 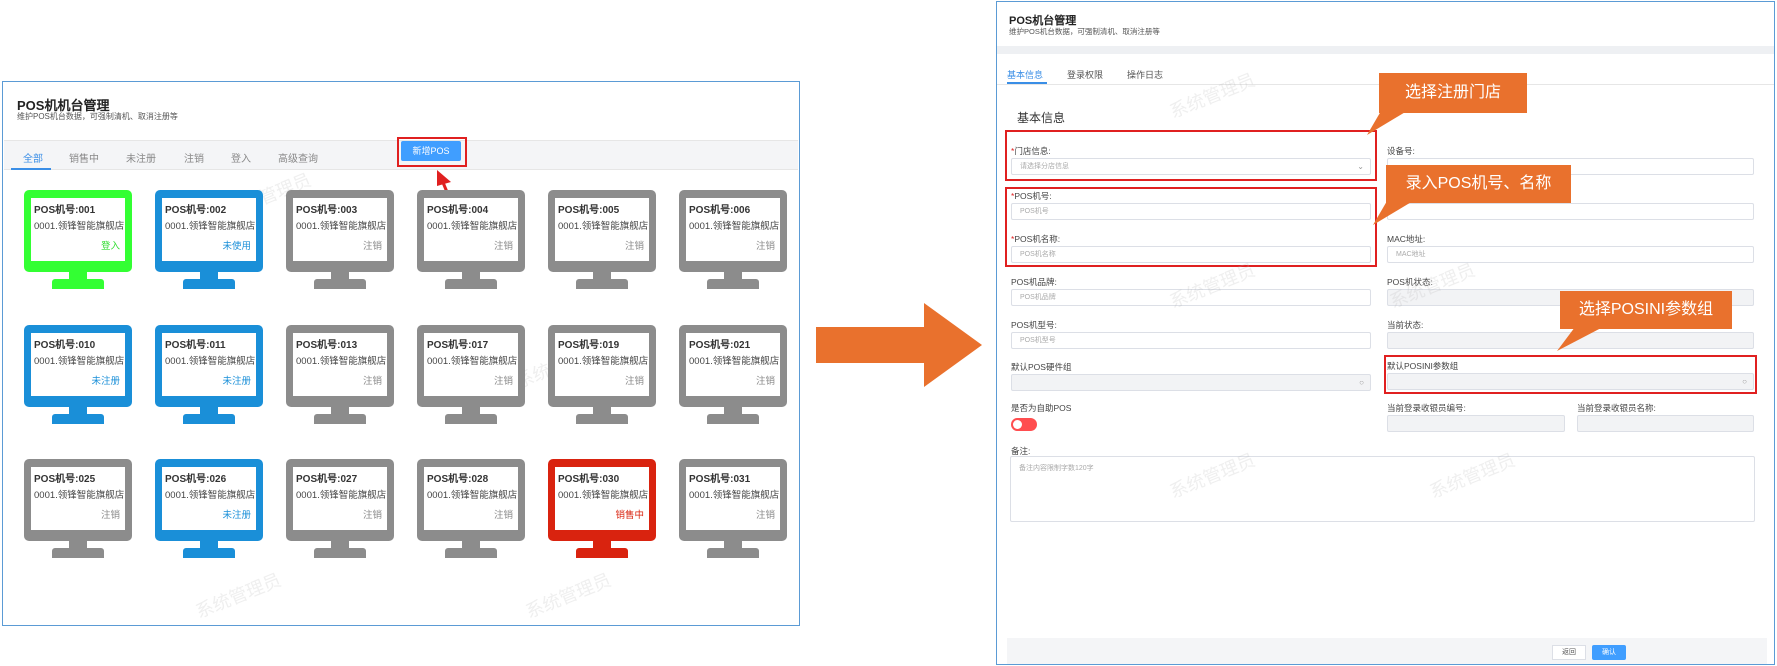 What do you see at coordinates (733, 375) in the screenshot?
I see `pos-machine-tile: POS机号:021 0001.领锋智能旗舰店 注销` at bounding box center [733, 375].